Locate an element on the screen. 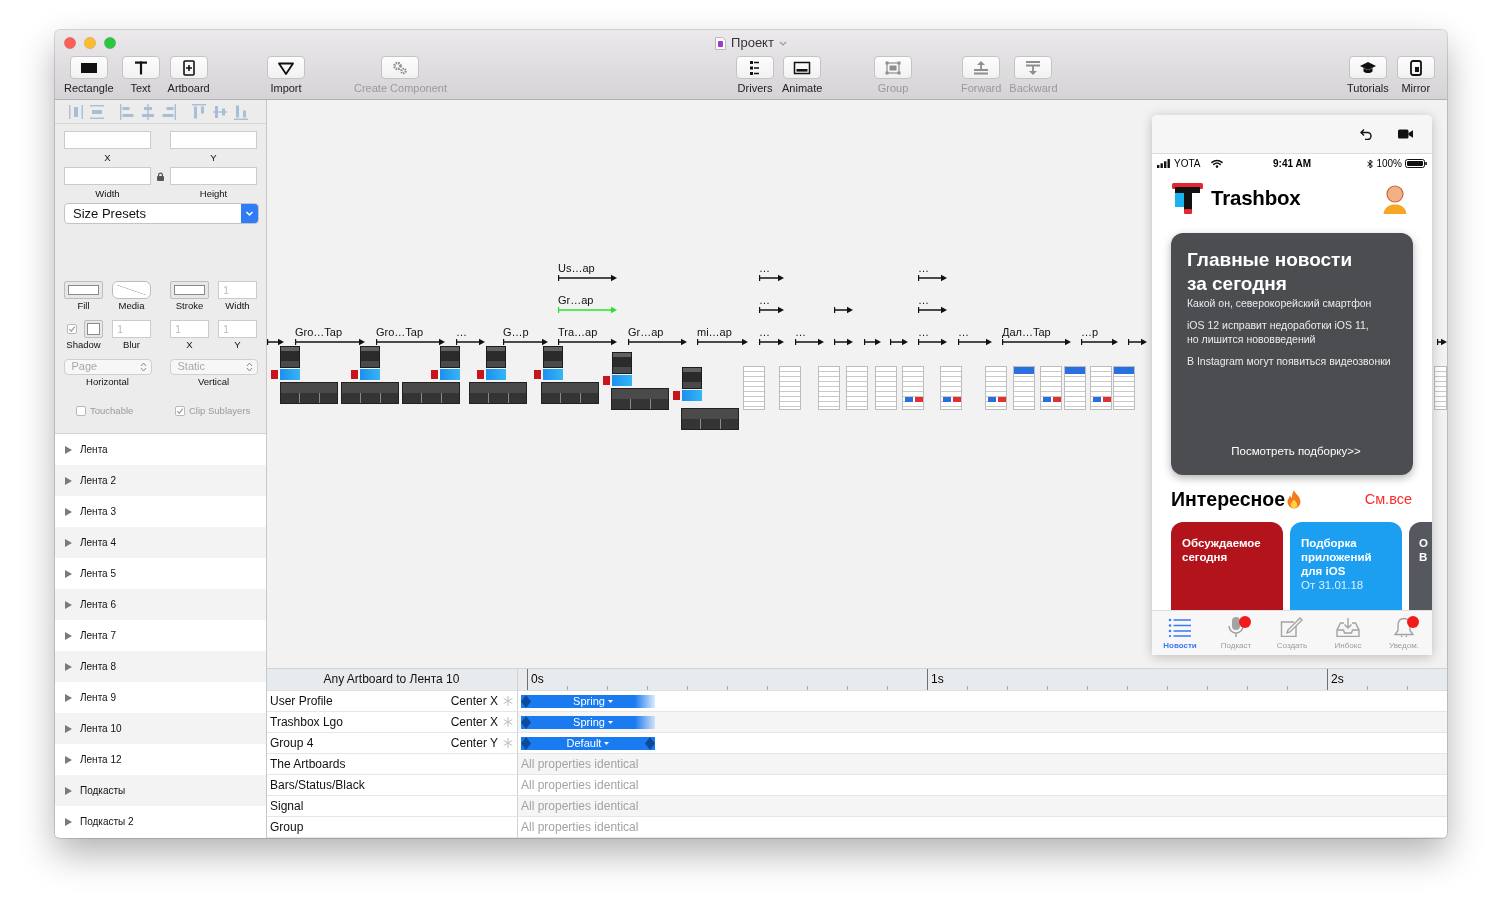  curve-bar: Default is located at coordinates (588, 743).